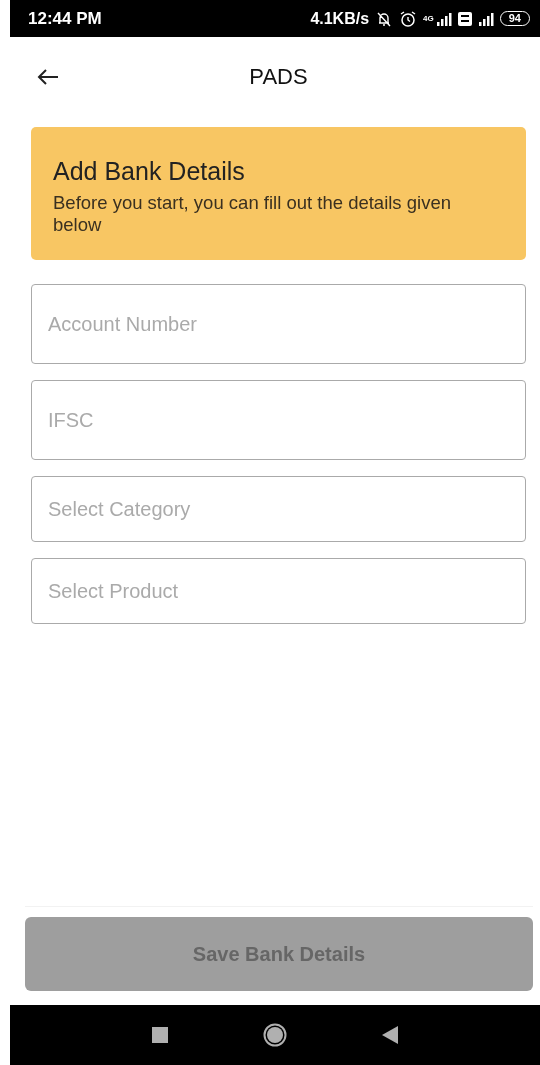 This screenshot has width=540, height=1065. I want to click on select-field: Select Category, so click(278, 509).